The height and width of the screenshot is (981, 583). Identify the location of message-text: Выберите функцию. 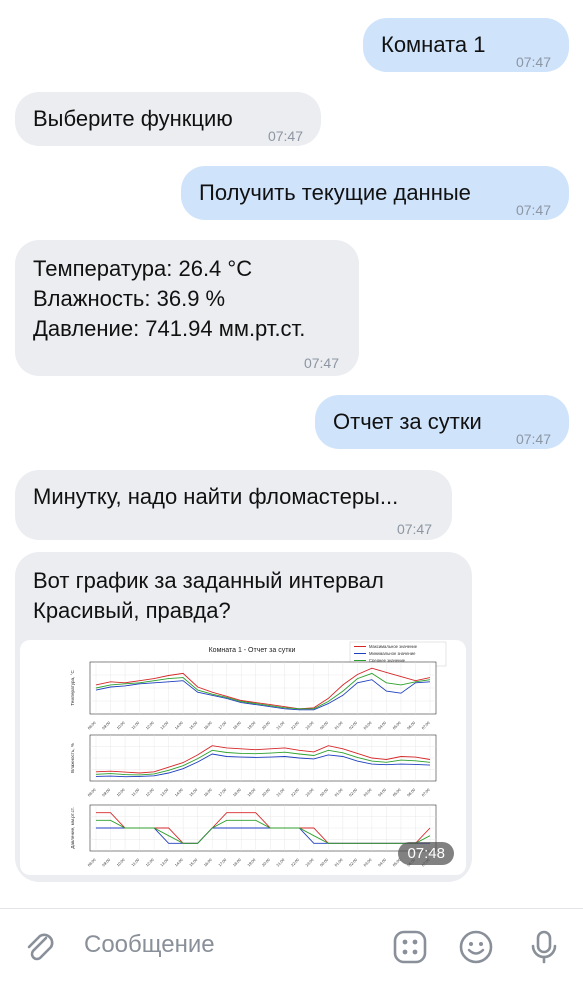
(133, 118).